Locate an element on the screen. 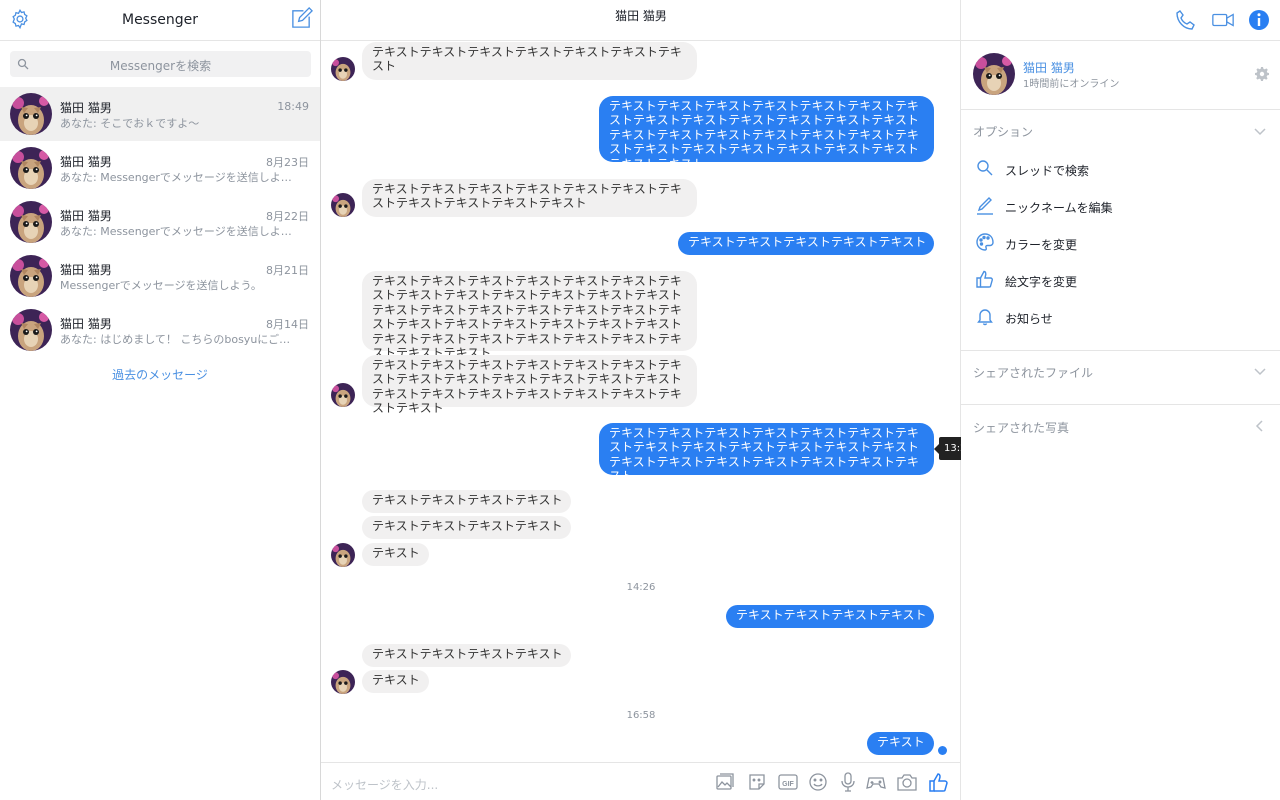 The width and height of the screenshot is (1280, 800). chat-header: 猫田 猫男 is located at coordinates (800, 20).